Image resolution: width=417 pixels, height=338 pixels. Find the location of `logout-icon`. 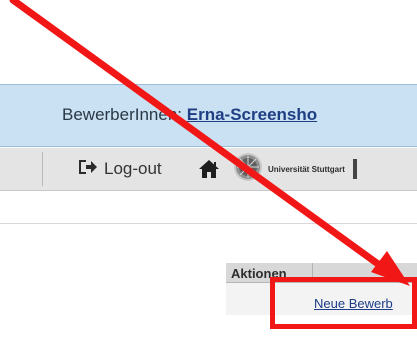

logout-icon is located at coordinates (88, 169).